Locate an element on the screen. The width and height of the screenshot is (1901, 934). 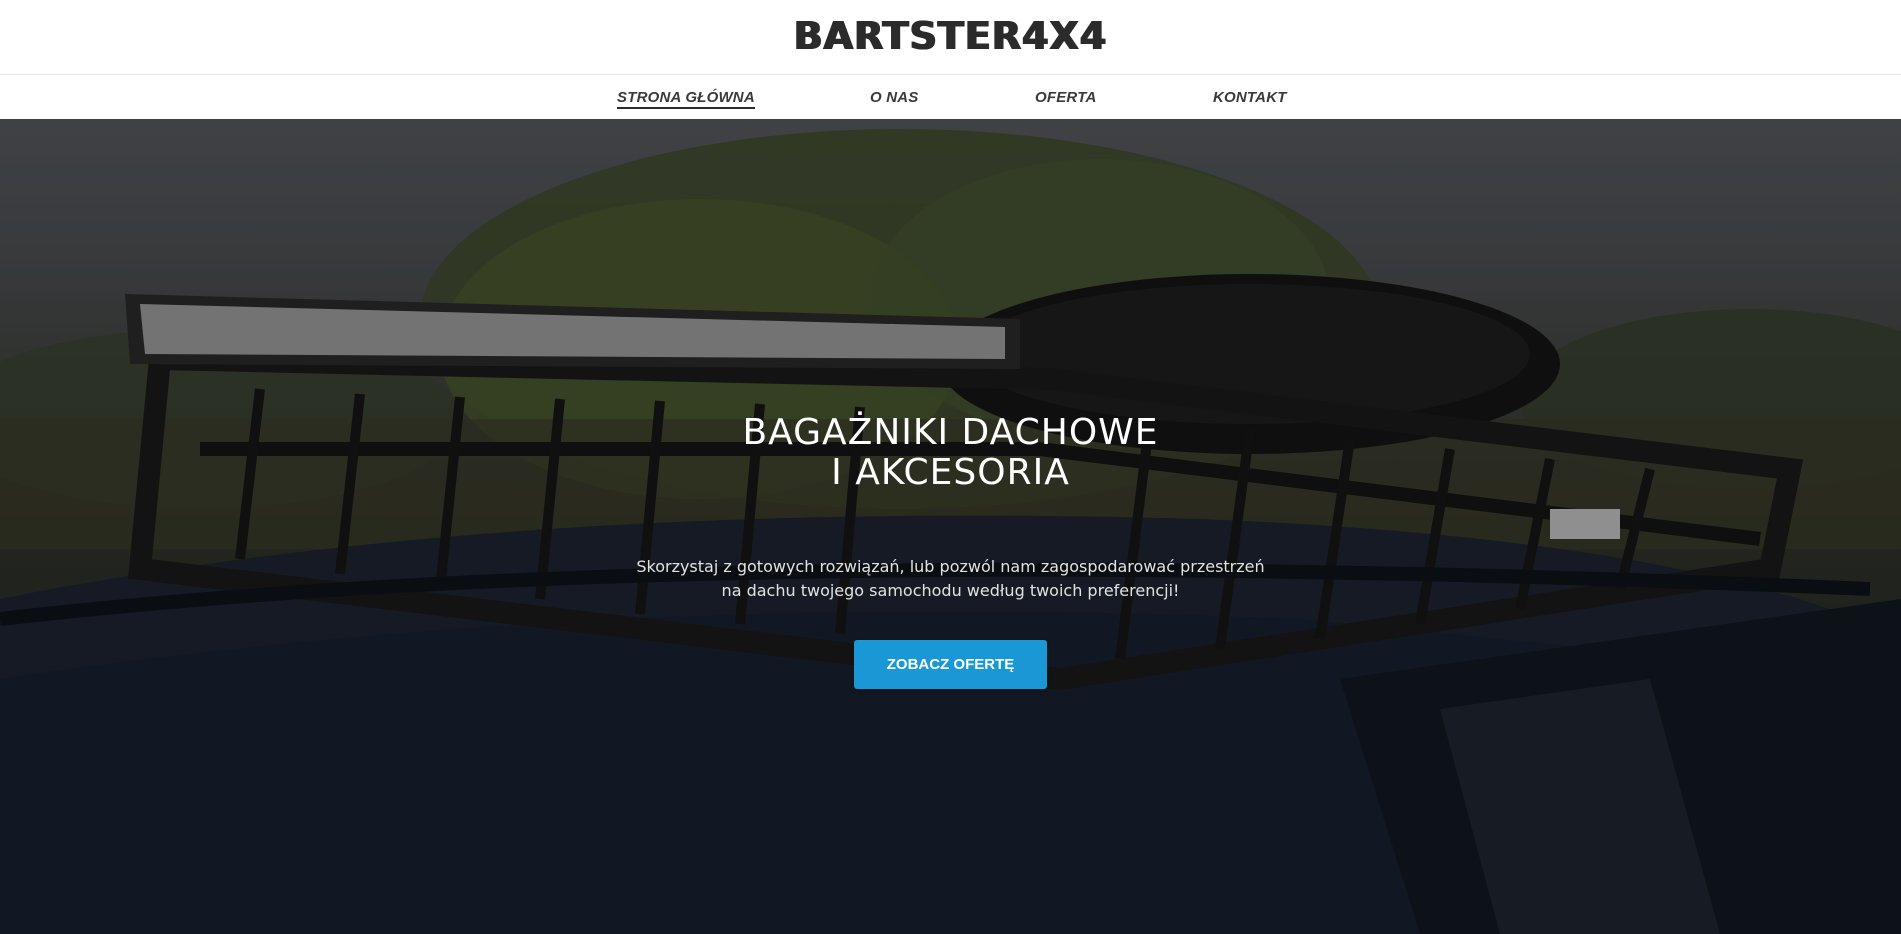
main-nav: STRONA GŁÓWNA O NAS OFERTA KONTAKT is located at coordinates (950, 97).